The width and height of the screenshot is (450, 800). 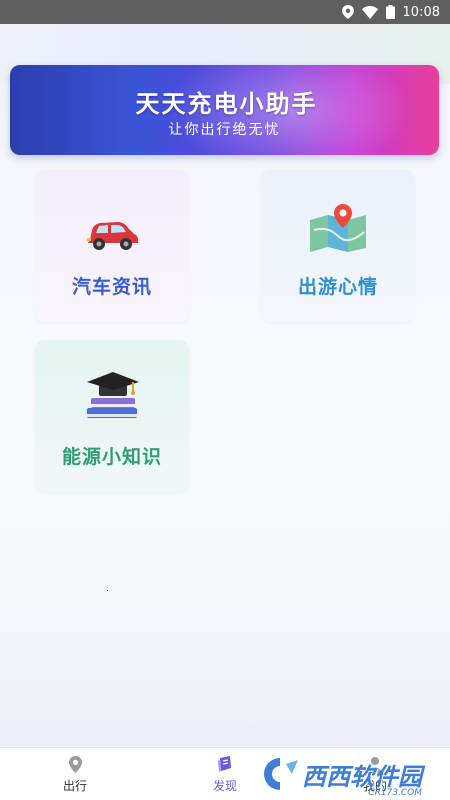 I want to click on card-label: 能源小知识, so click(x=111, y=457).